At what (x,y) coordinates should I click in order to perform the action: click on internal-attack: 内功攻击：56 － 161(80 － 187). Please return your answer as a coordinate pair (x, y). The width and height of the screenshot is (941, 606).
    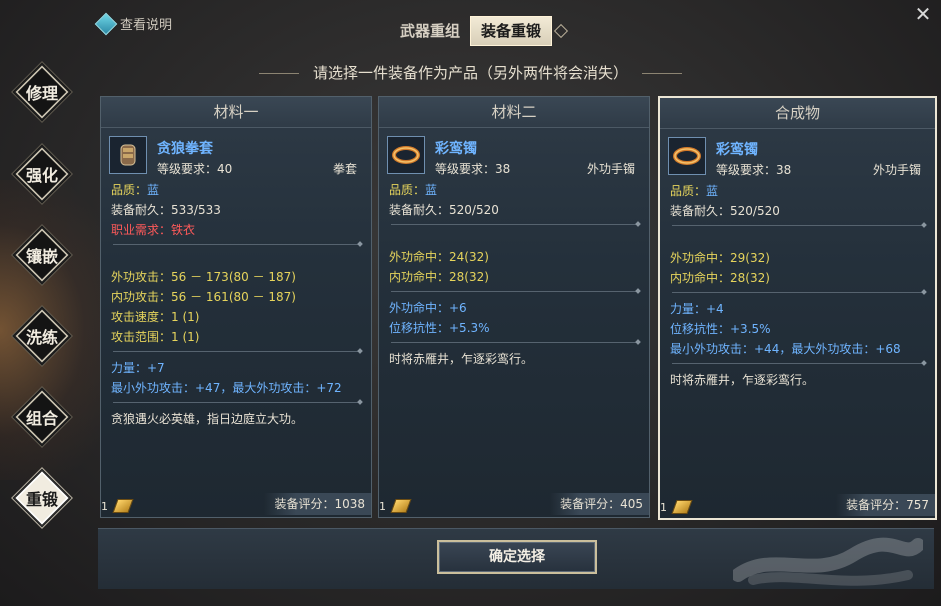
    Looking at the image, I should click on (203, 297).